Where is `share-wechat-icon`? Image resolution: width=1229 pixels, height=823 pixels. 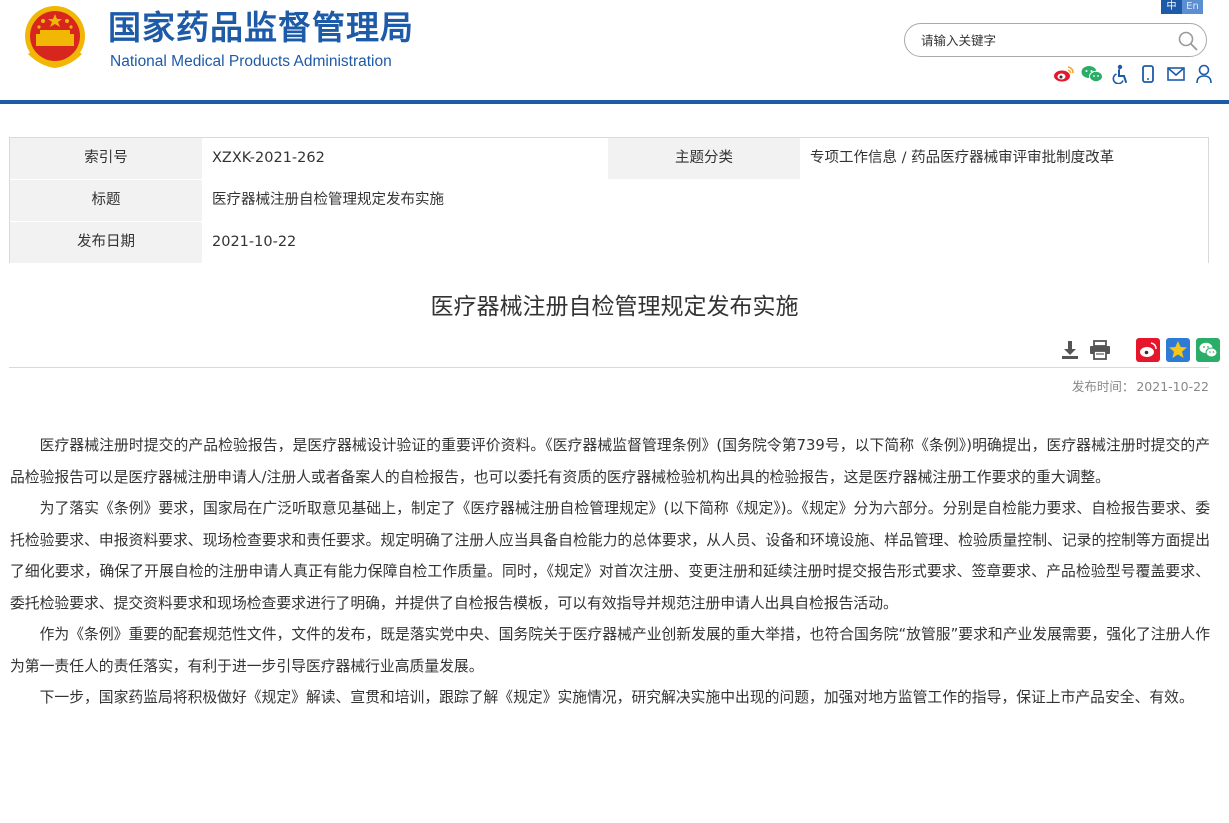
share-wechat-icon is located at coordinates (1208, 350).